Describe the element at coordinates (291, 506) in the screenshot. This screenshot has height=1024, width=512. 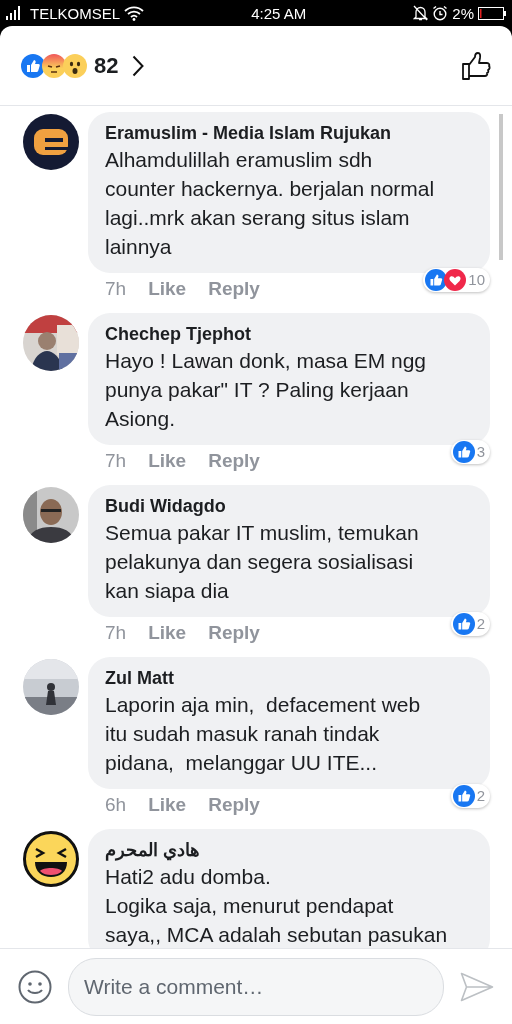
I see `commenter-name: Budi Widagdo` at that location.